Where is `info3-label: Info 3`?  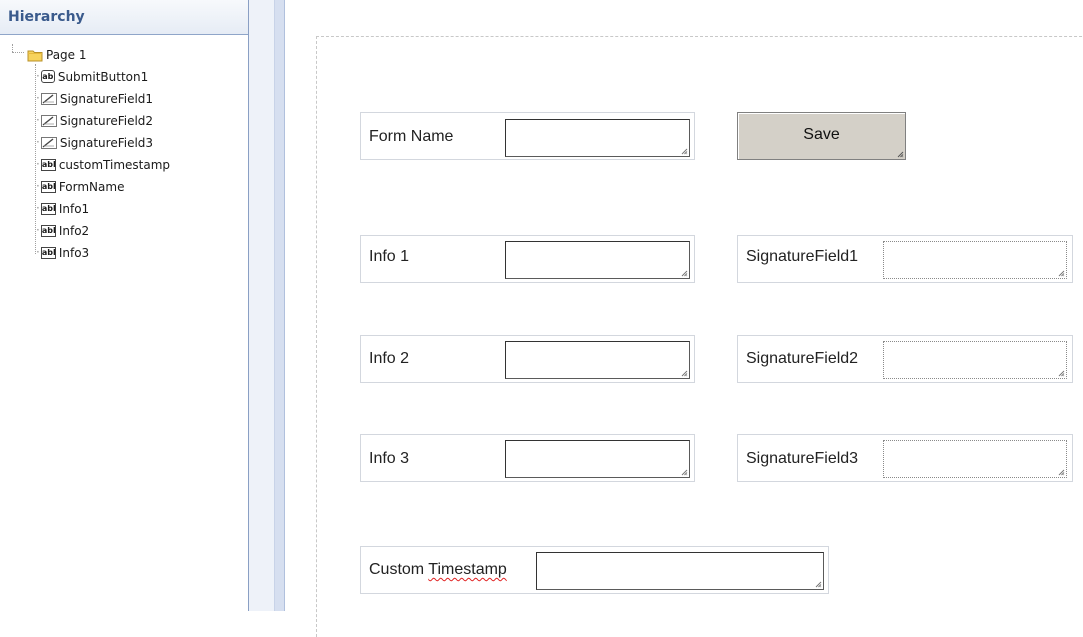 info3-label: Info 3 is located at coordinates (389, 458).